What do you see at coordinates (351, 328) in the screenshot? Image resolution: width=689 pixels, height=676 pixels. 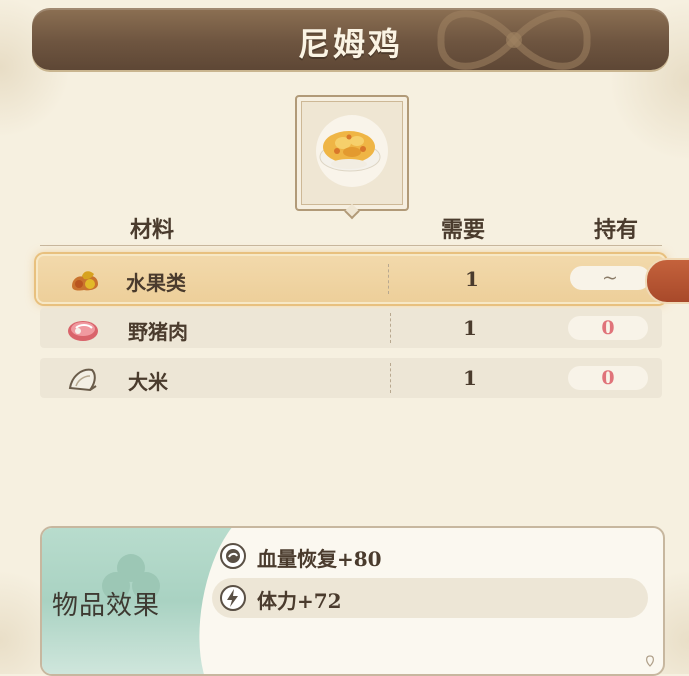 I see `ingredient-row: 野猪肉 1 0` at bounding box center [351, 328].